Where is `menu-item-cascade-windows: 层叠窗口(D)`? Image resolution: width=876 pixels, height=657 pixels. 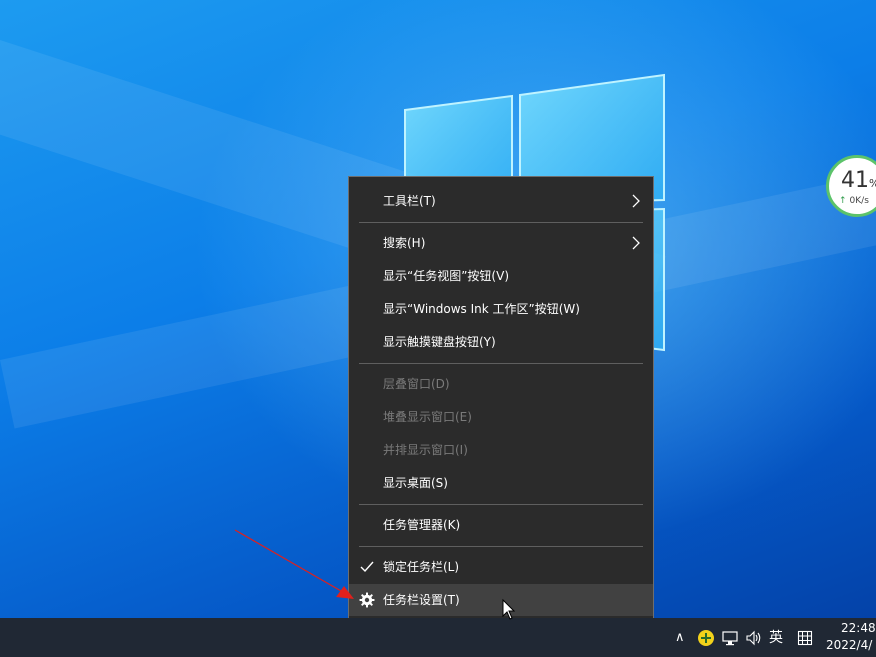
menu-item-cascade-windows: 层叠窗口(D) is located at coordinates (501, 384).